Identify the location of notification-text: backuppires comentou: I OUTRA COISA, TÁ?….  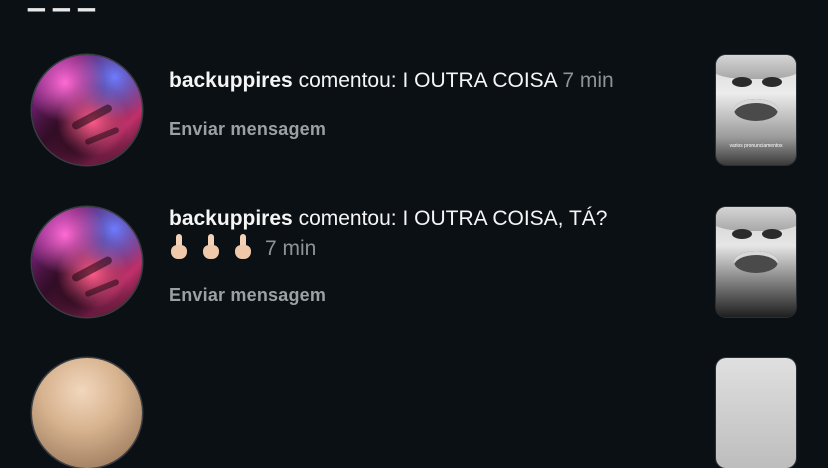
(434, 234).